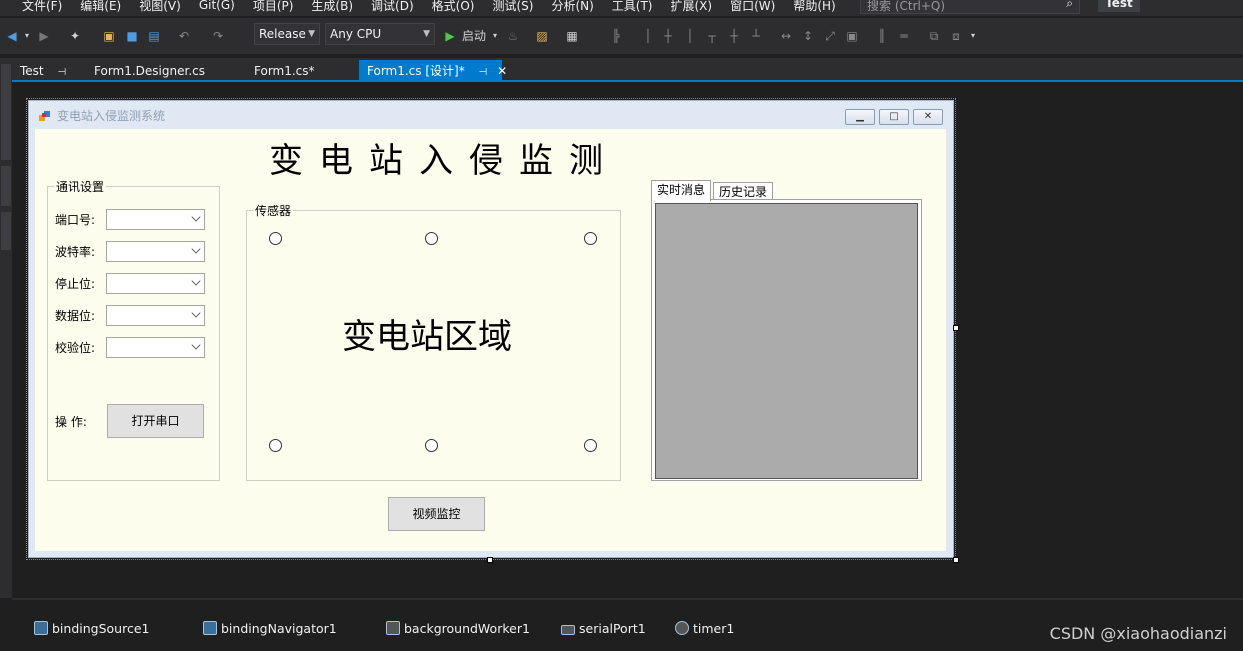 This screenshot has width=1243, height=651. What do you see at coordinates (956, 328) in the screenshot?
I see `resize-handle-right` at bounding box center [956, 328].